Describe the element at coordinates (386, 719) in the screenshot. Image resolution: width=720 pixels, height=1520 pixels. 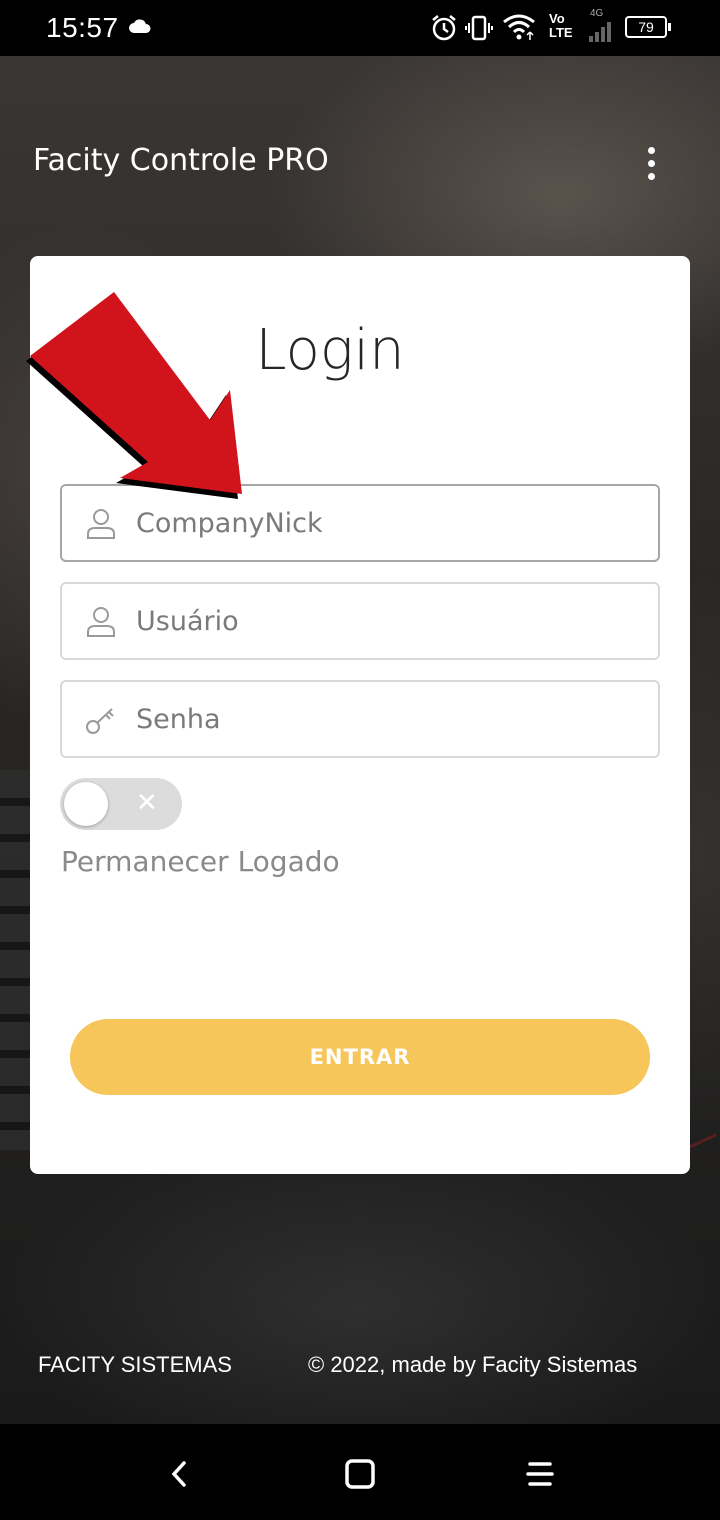
I see `password-input` at that location.